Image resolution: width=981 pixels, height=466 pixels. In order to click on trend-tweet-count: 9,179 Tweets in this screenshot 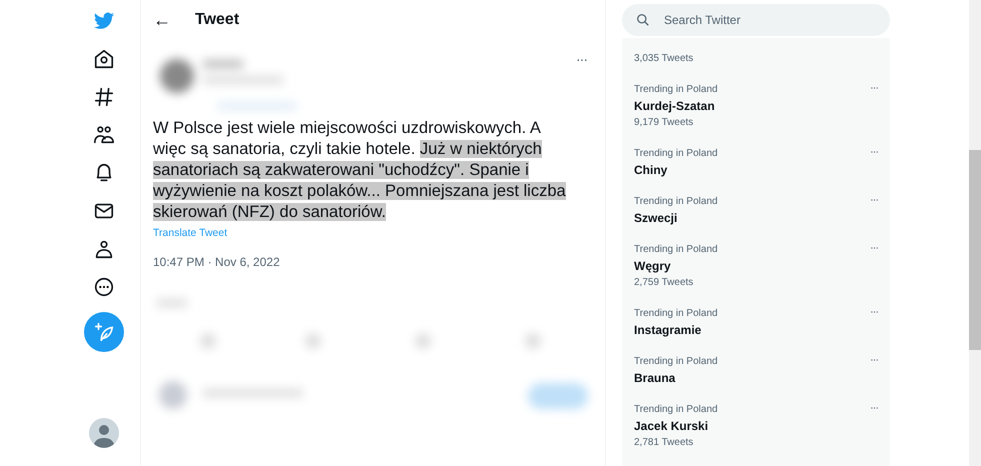, I will do `click(664, 123)`.